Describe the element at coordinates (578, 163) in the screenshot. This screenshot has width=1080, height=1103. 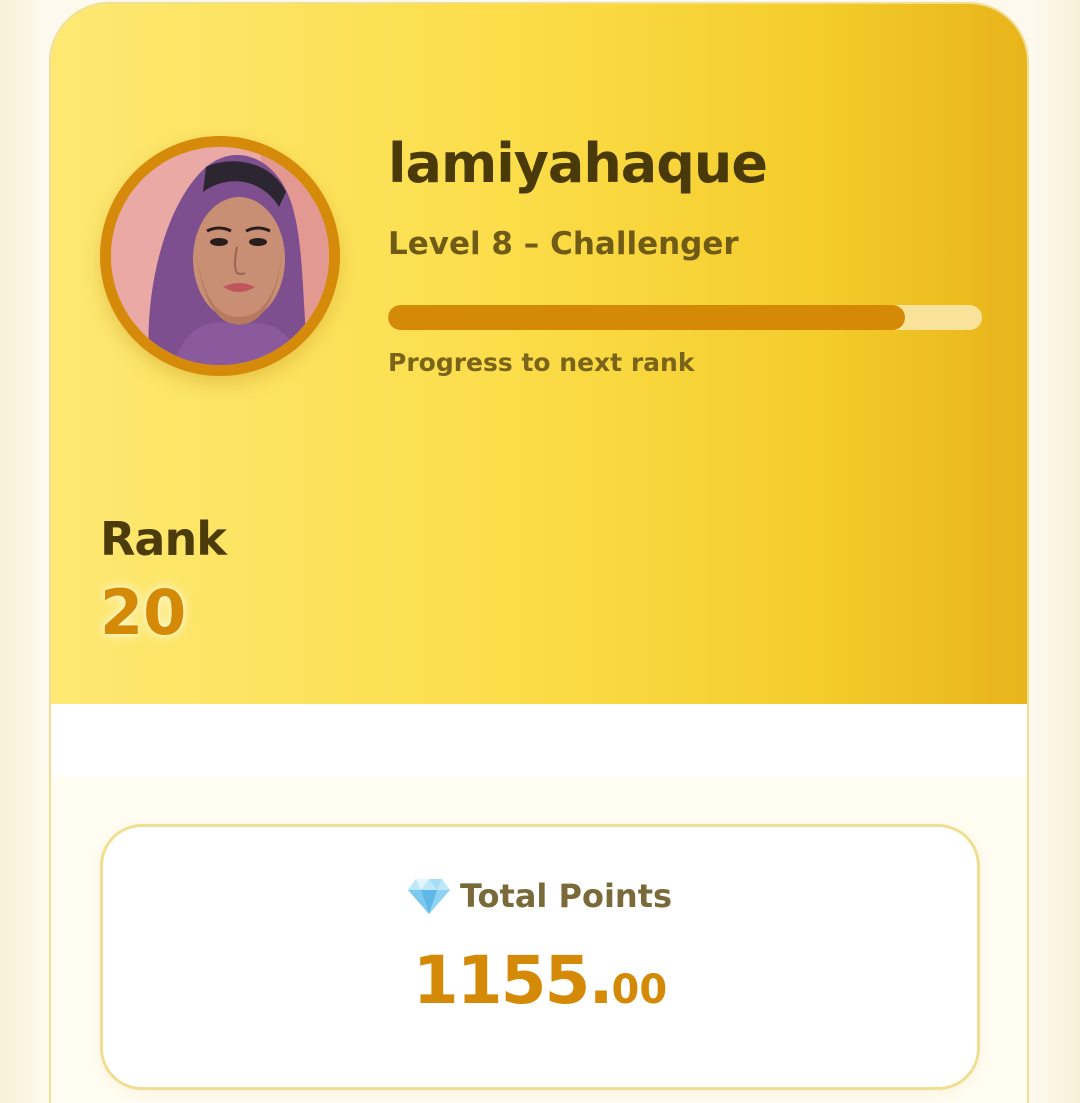
I see `username: lamiyahaque` at that location.